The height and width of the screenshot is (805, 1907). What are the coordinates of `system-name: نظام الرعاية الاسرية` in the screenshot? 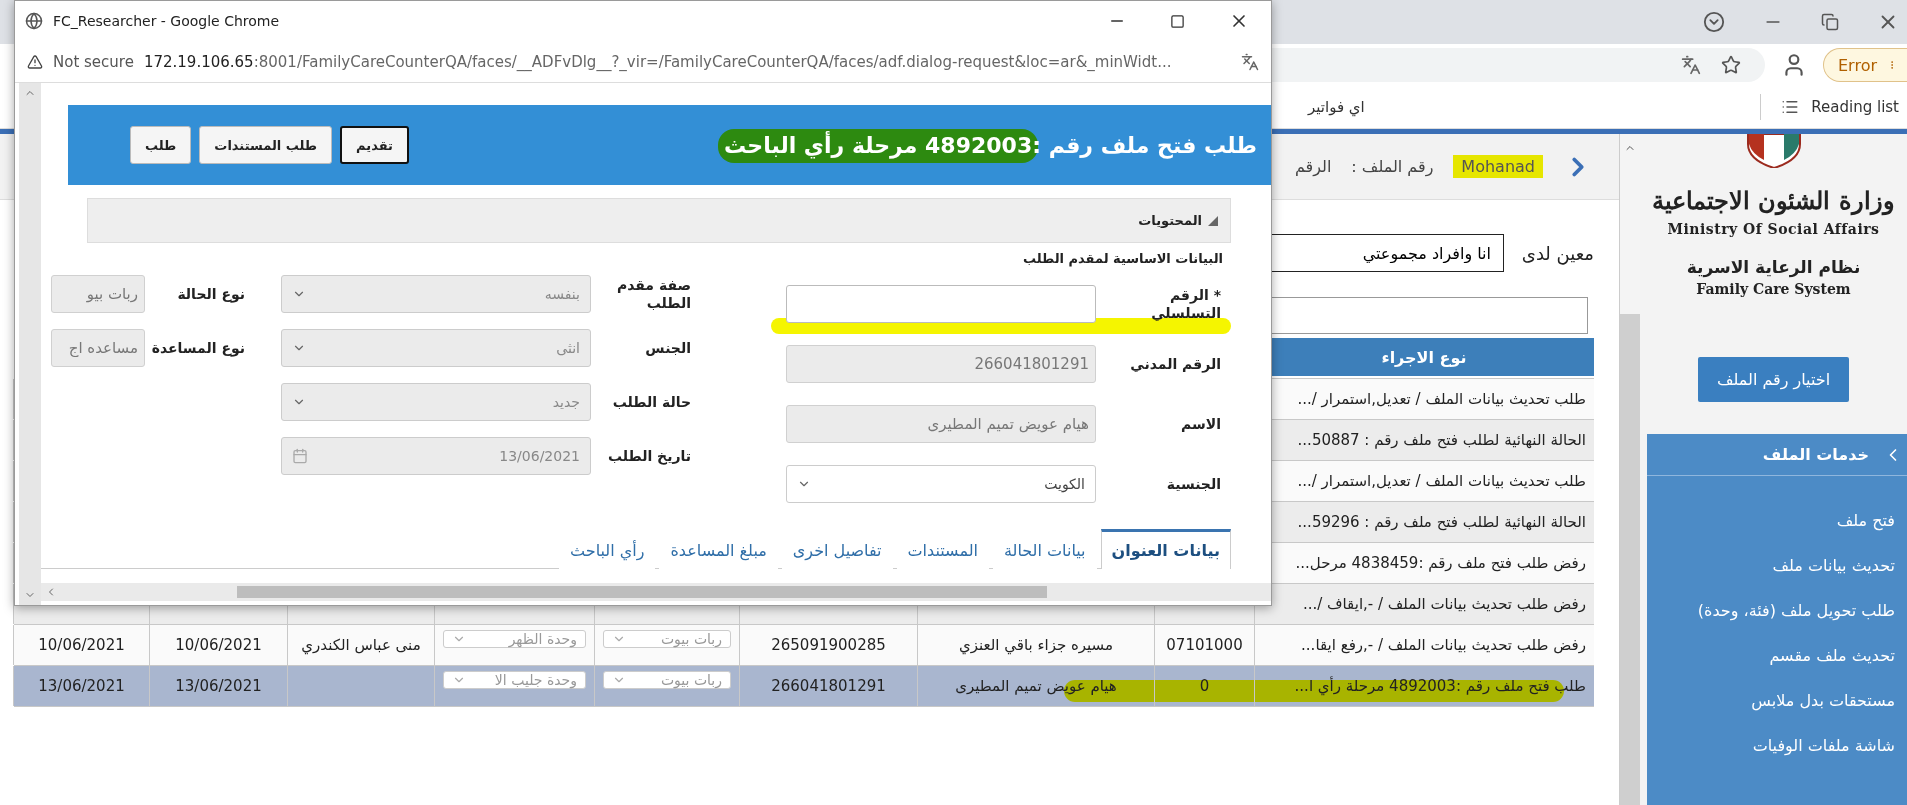 It's located at (1773, 267).